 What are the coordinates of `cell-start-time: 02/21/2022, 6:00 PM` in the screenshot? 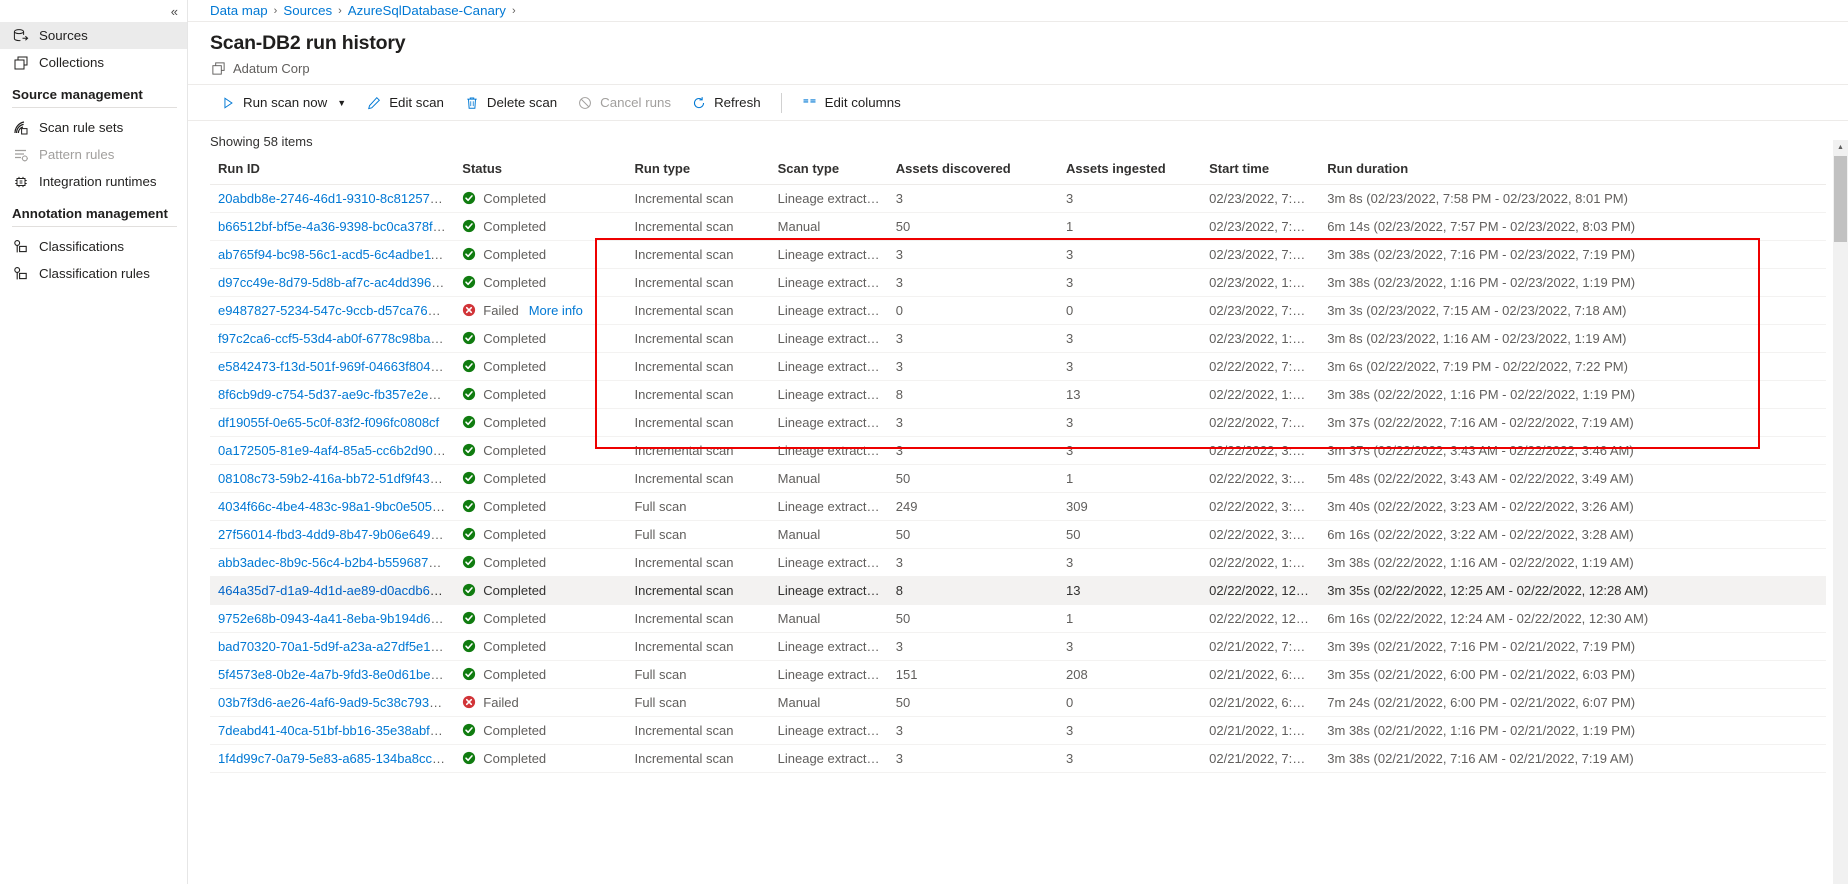 It's located at (1260, 702).